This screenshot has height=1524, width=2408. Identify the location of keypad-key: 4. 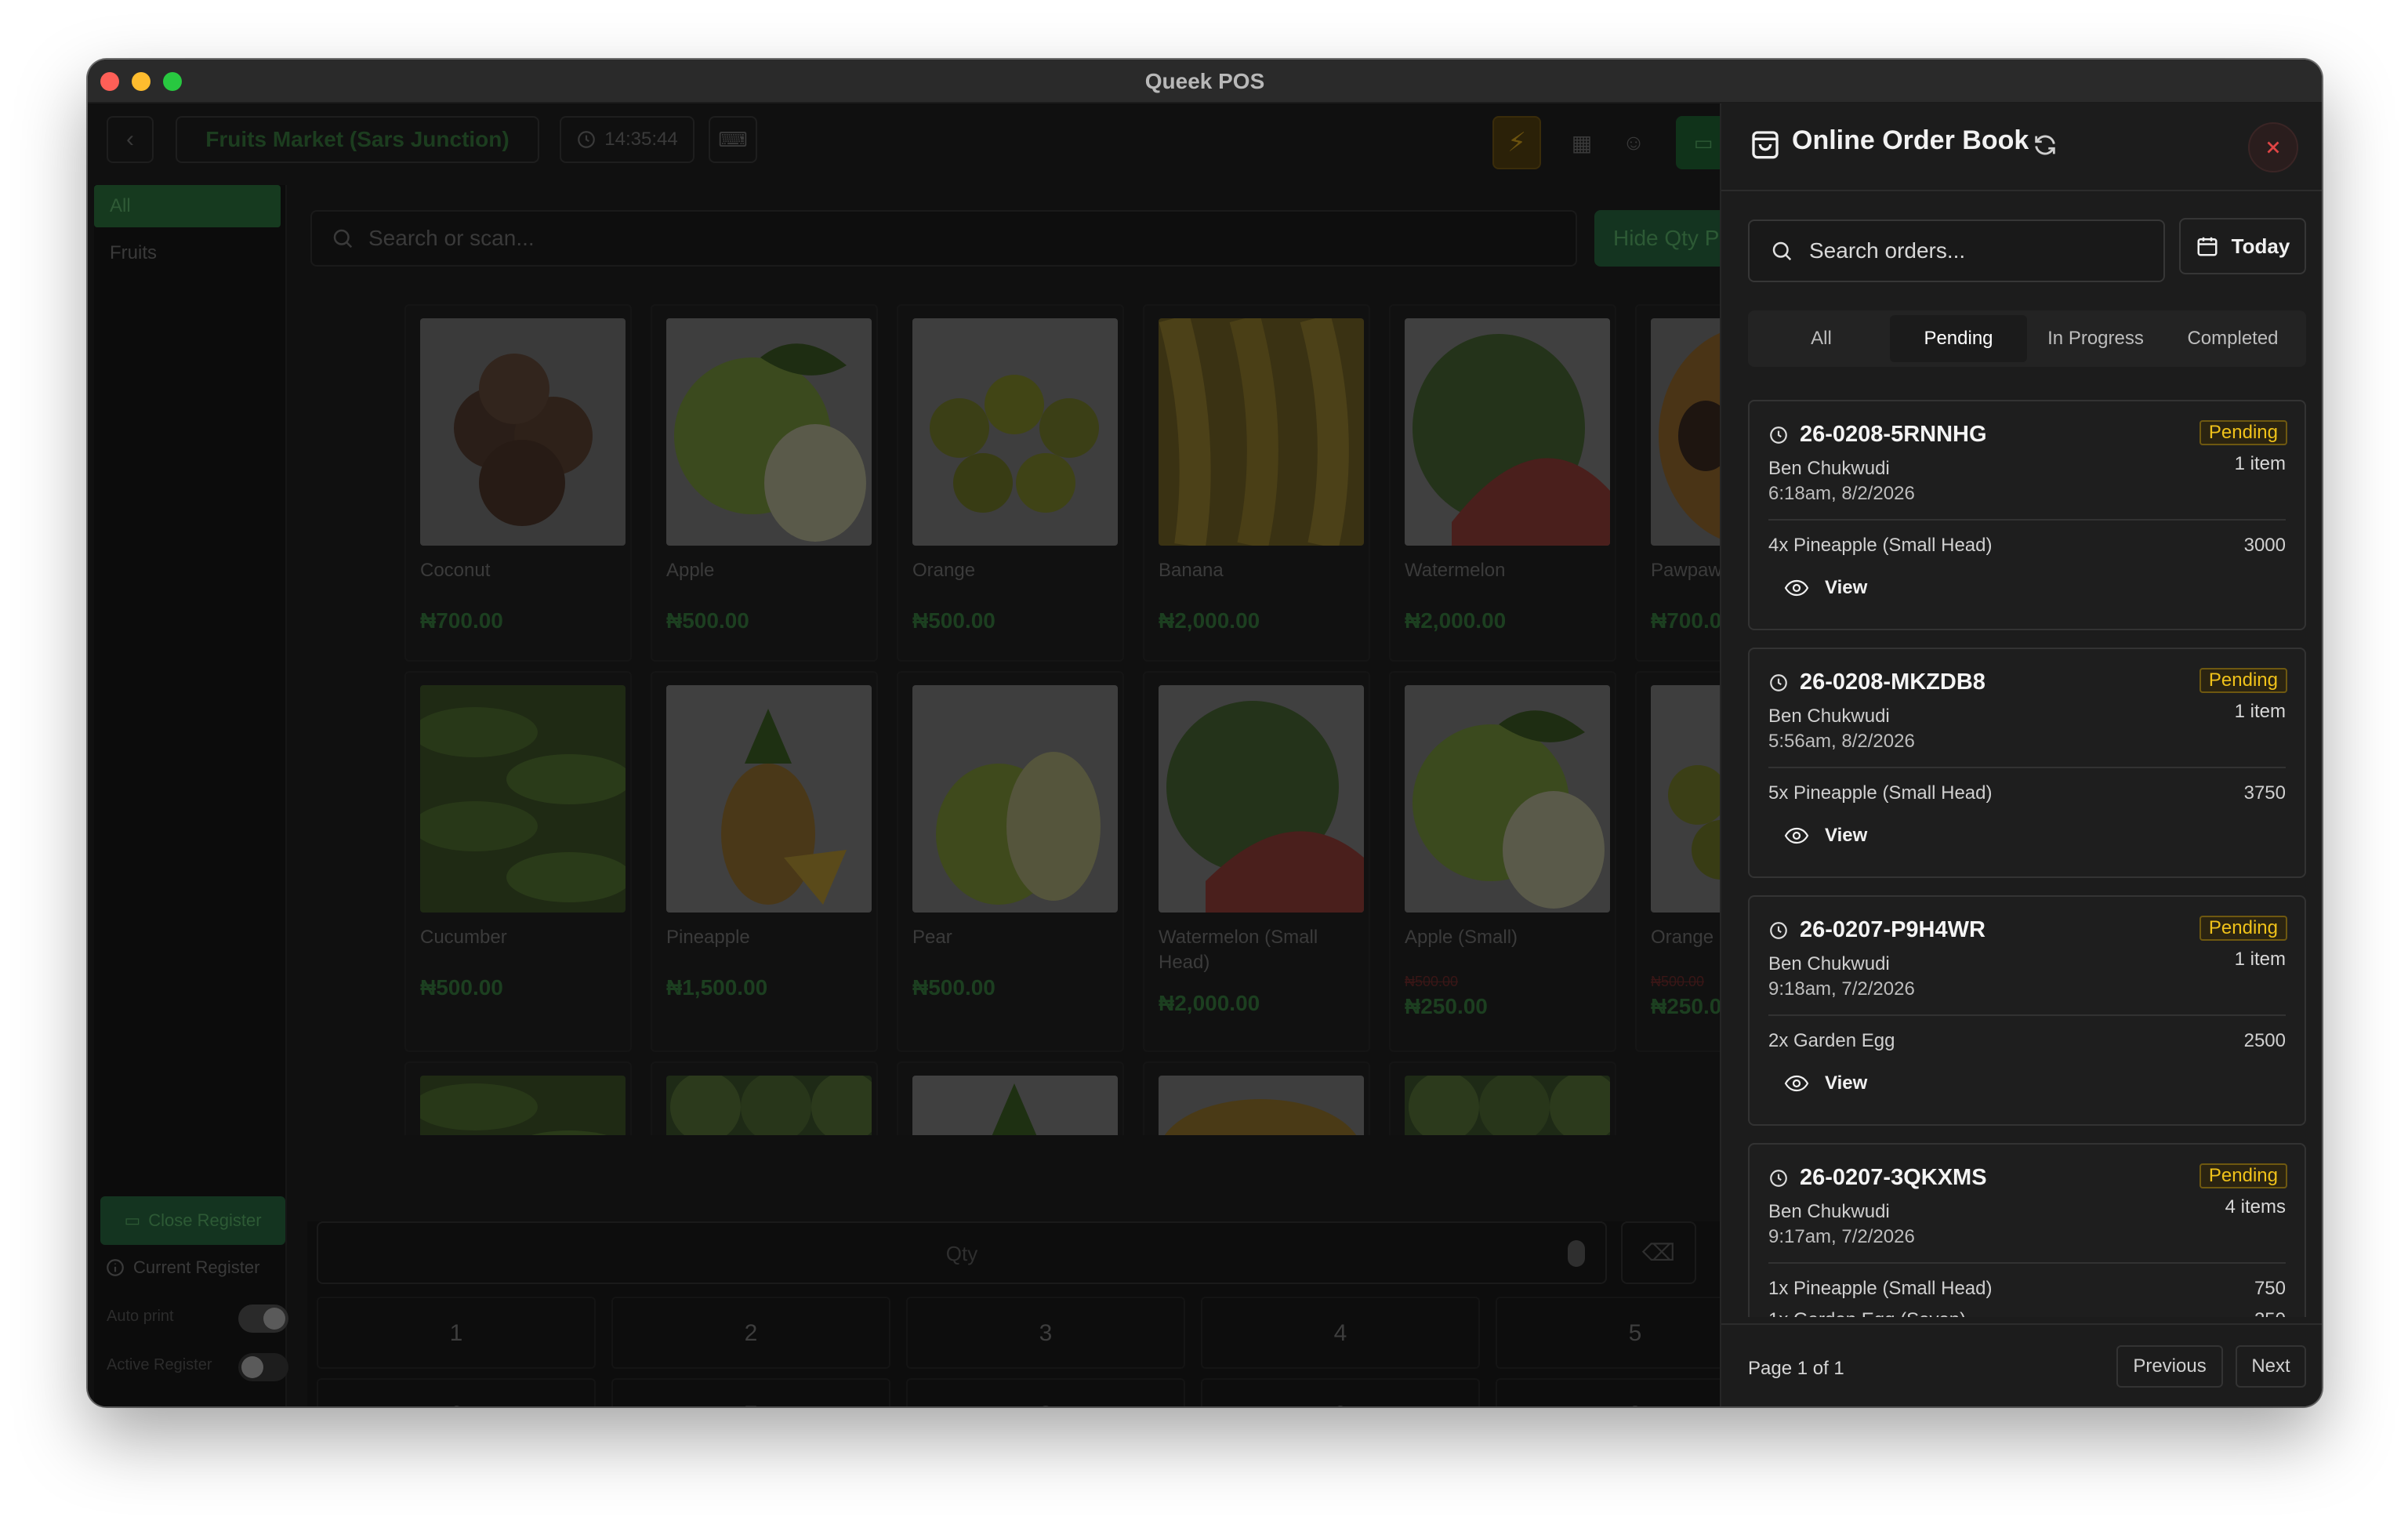
(1340, 1333).